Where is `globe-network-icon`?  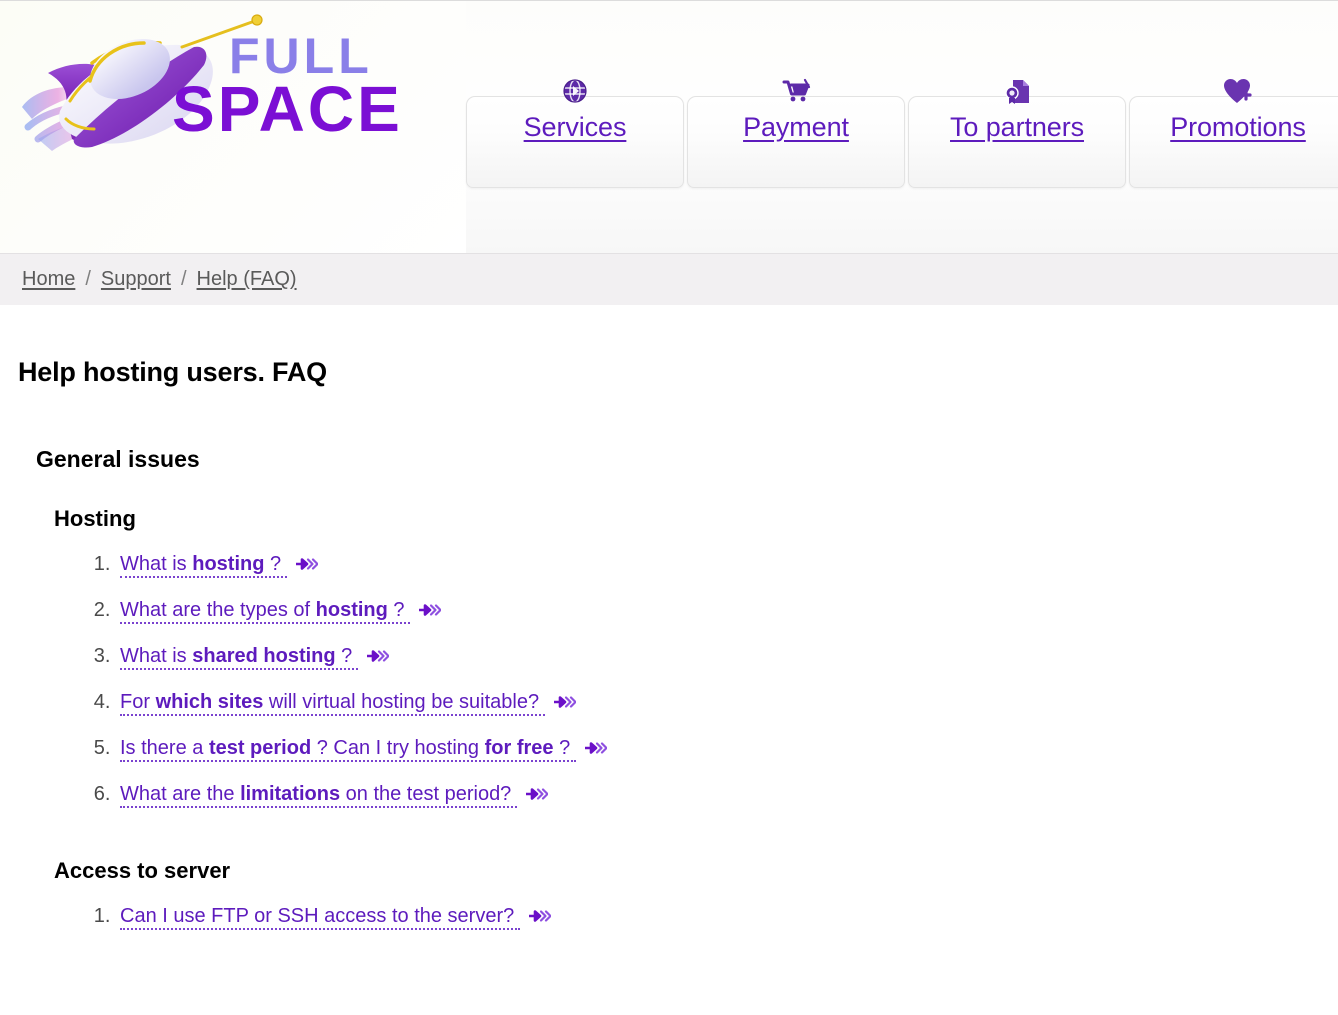 globe-network-icon is located at coordinates (575, 88).